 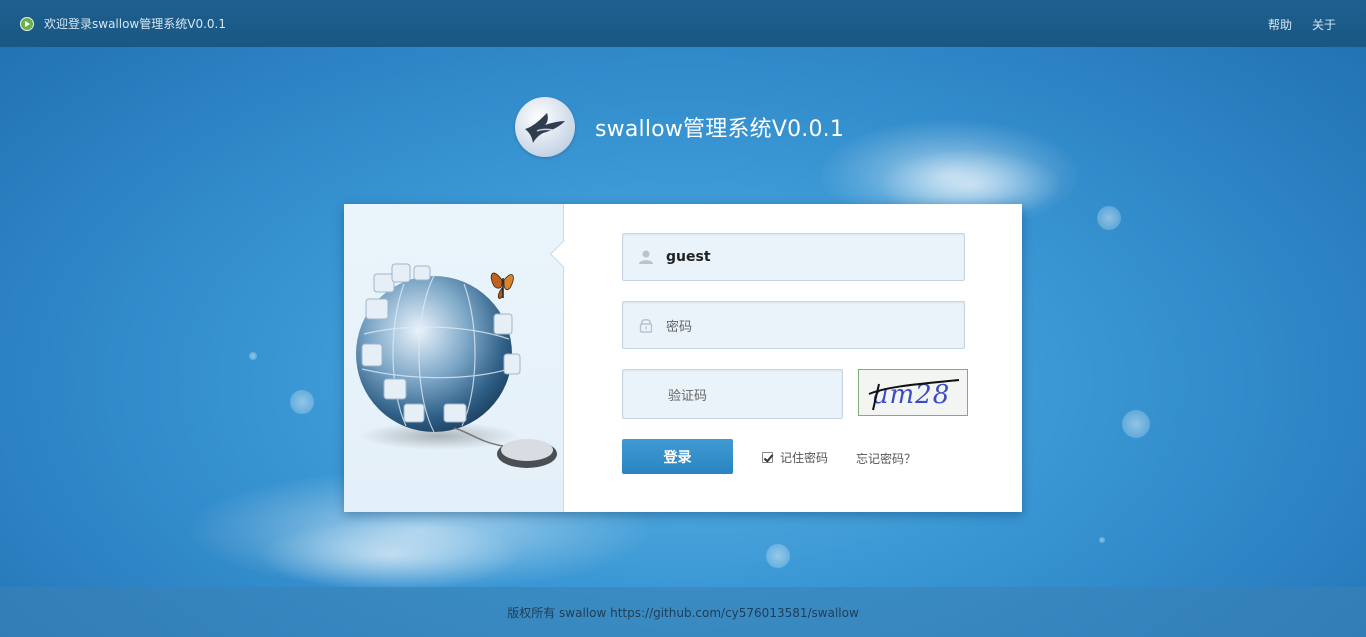 What do you see at coordinates (886, 458) in the screenshot?
I see `forgot-password-link: 忘记密码？` at bounding box center [886, 458].